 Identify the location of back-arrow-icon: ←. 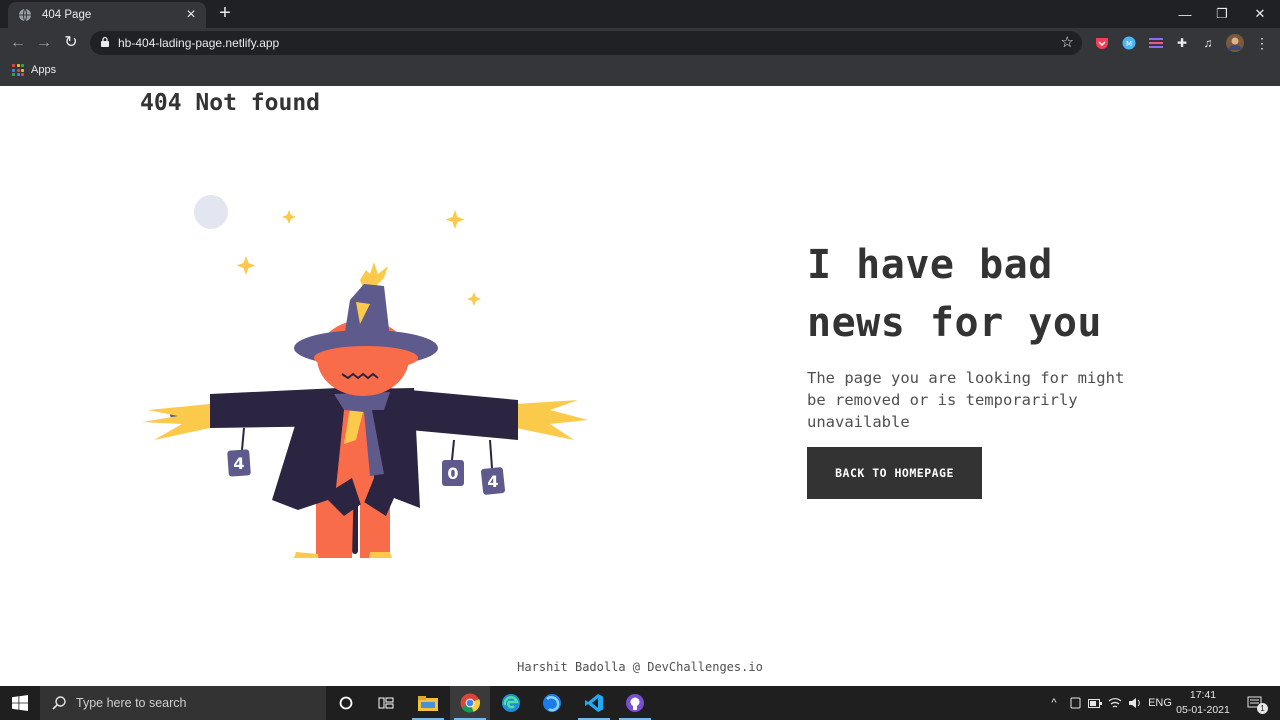
(18, 43).